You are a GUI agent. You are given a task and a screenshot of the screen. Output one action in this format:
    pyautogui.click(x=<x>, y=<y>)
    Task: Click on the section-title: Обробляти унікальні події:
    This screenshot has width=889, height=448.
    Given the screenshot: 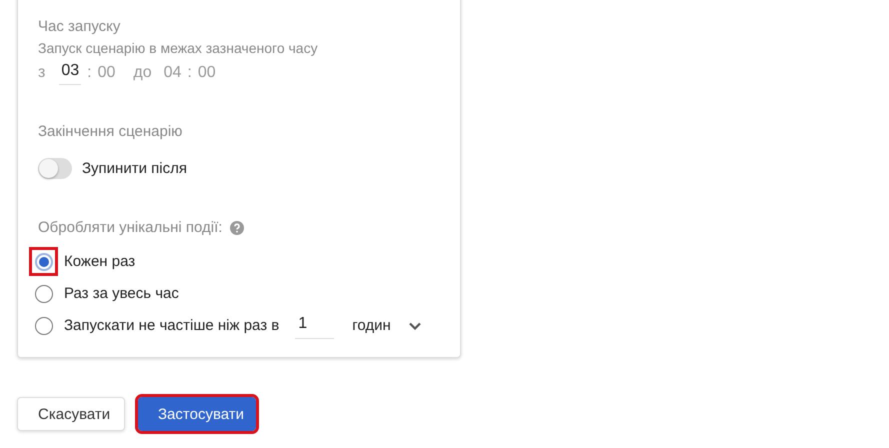 What is the action you would take?
    pyautogui.click(x=130, y=227)
    